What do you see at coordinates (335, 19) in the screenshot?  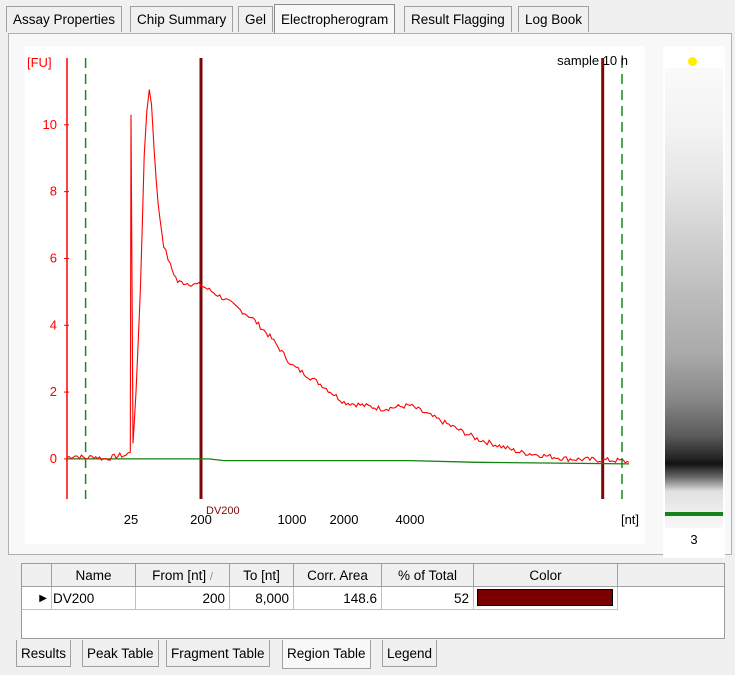 I see `tab-electropherogram: Electropherogram` at bounding box center [335, 19].